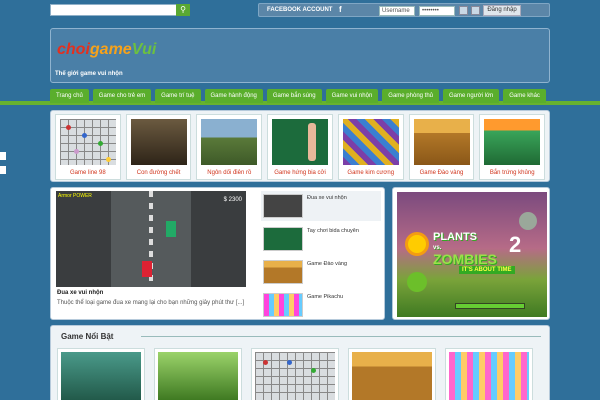 This screenshot has width=600, height=400. What do you see at coordinates (69, 96) in the screenshot?
I see `nav-home: Trang chủ` at bounding box center [69, 96].